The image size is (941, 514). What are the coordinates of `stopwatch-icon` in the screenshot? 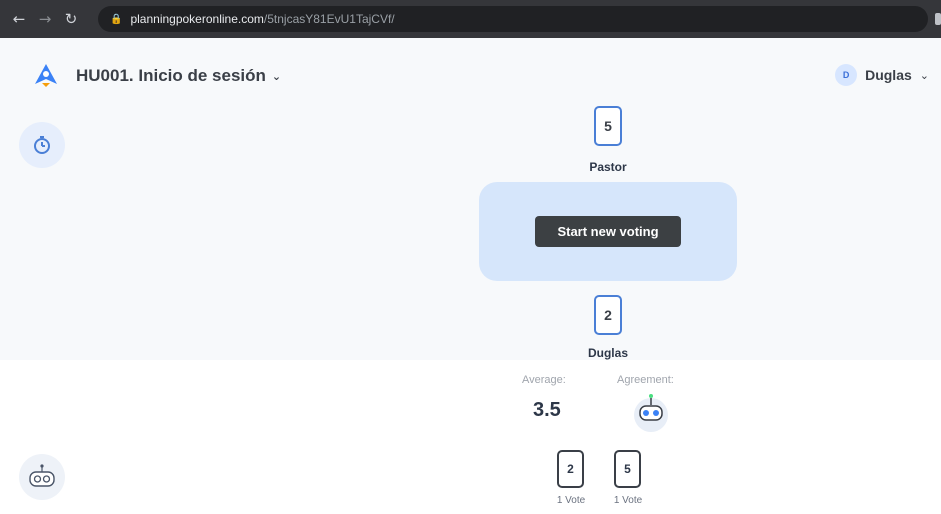 It's located at (42, 145).